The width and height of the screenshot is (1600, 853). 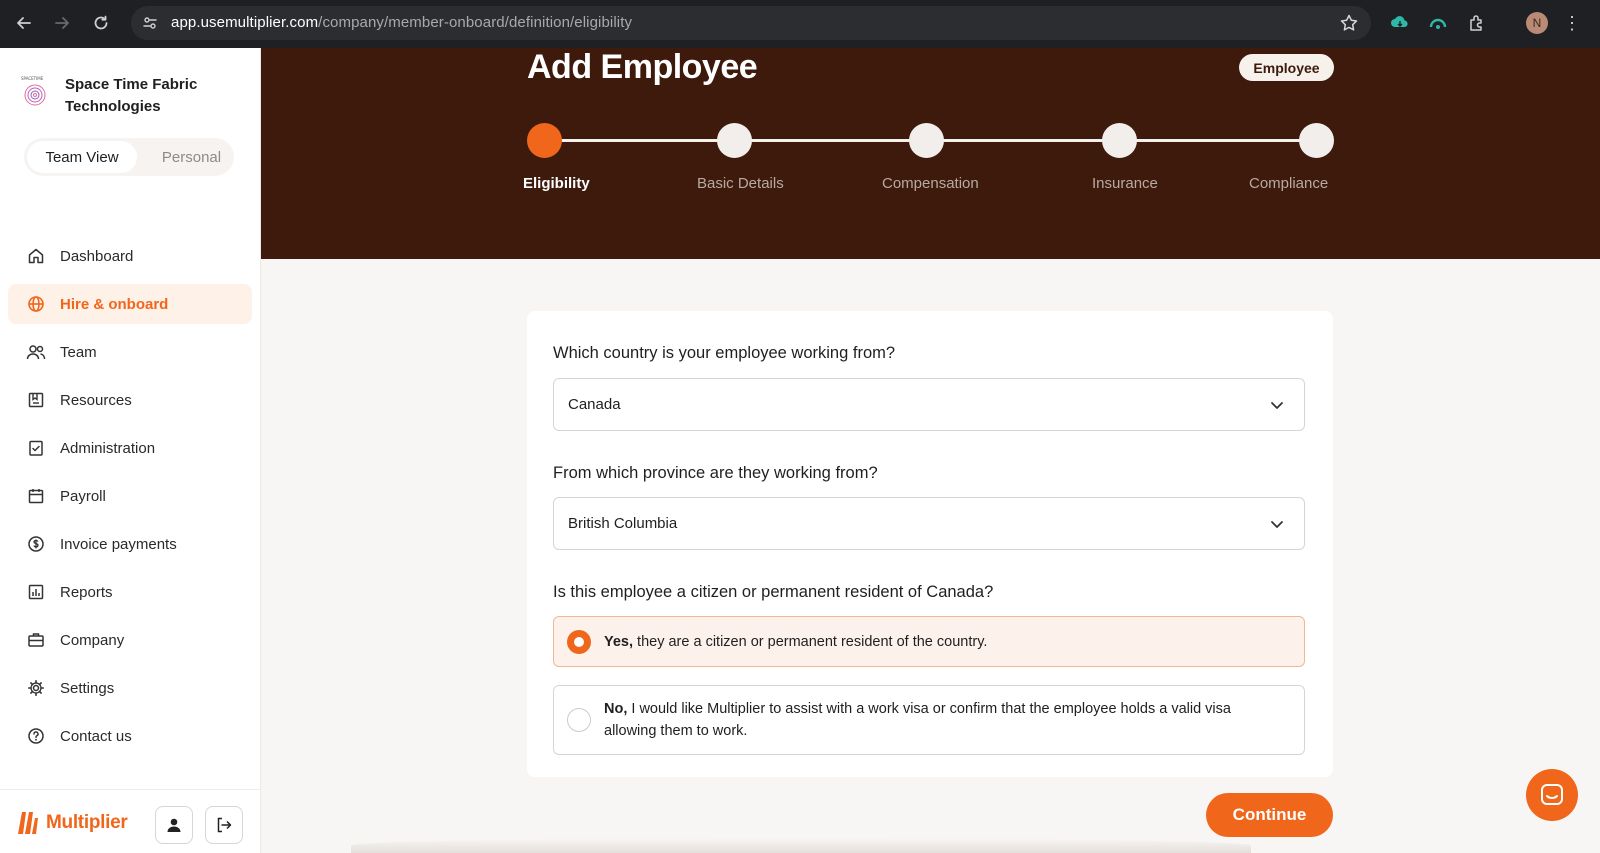 I want to click on chat-icon, so click(x=1552, y=794).